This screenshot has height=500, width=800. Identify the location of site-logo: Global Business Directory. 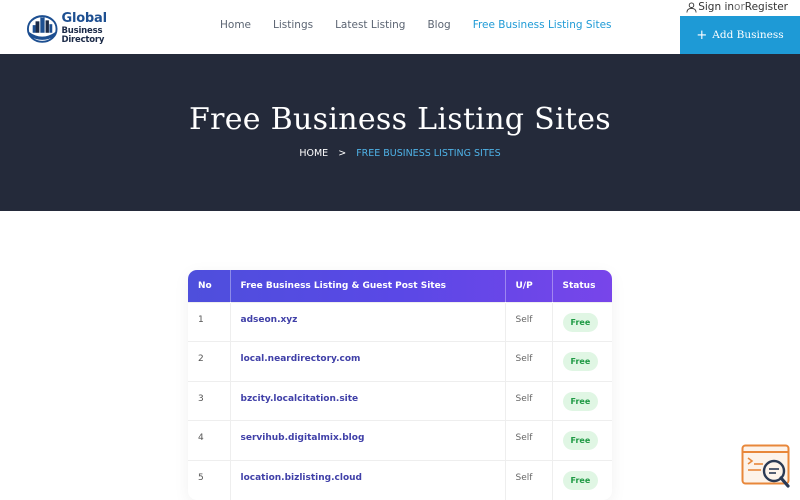
(85, 28).